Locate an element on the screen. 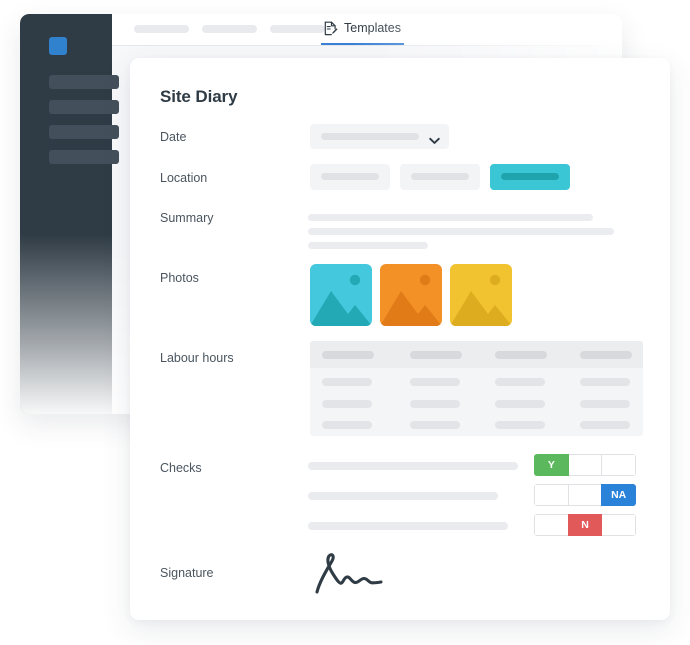  check-row-1-option-na: NA is located at coordinates (618, 465).